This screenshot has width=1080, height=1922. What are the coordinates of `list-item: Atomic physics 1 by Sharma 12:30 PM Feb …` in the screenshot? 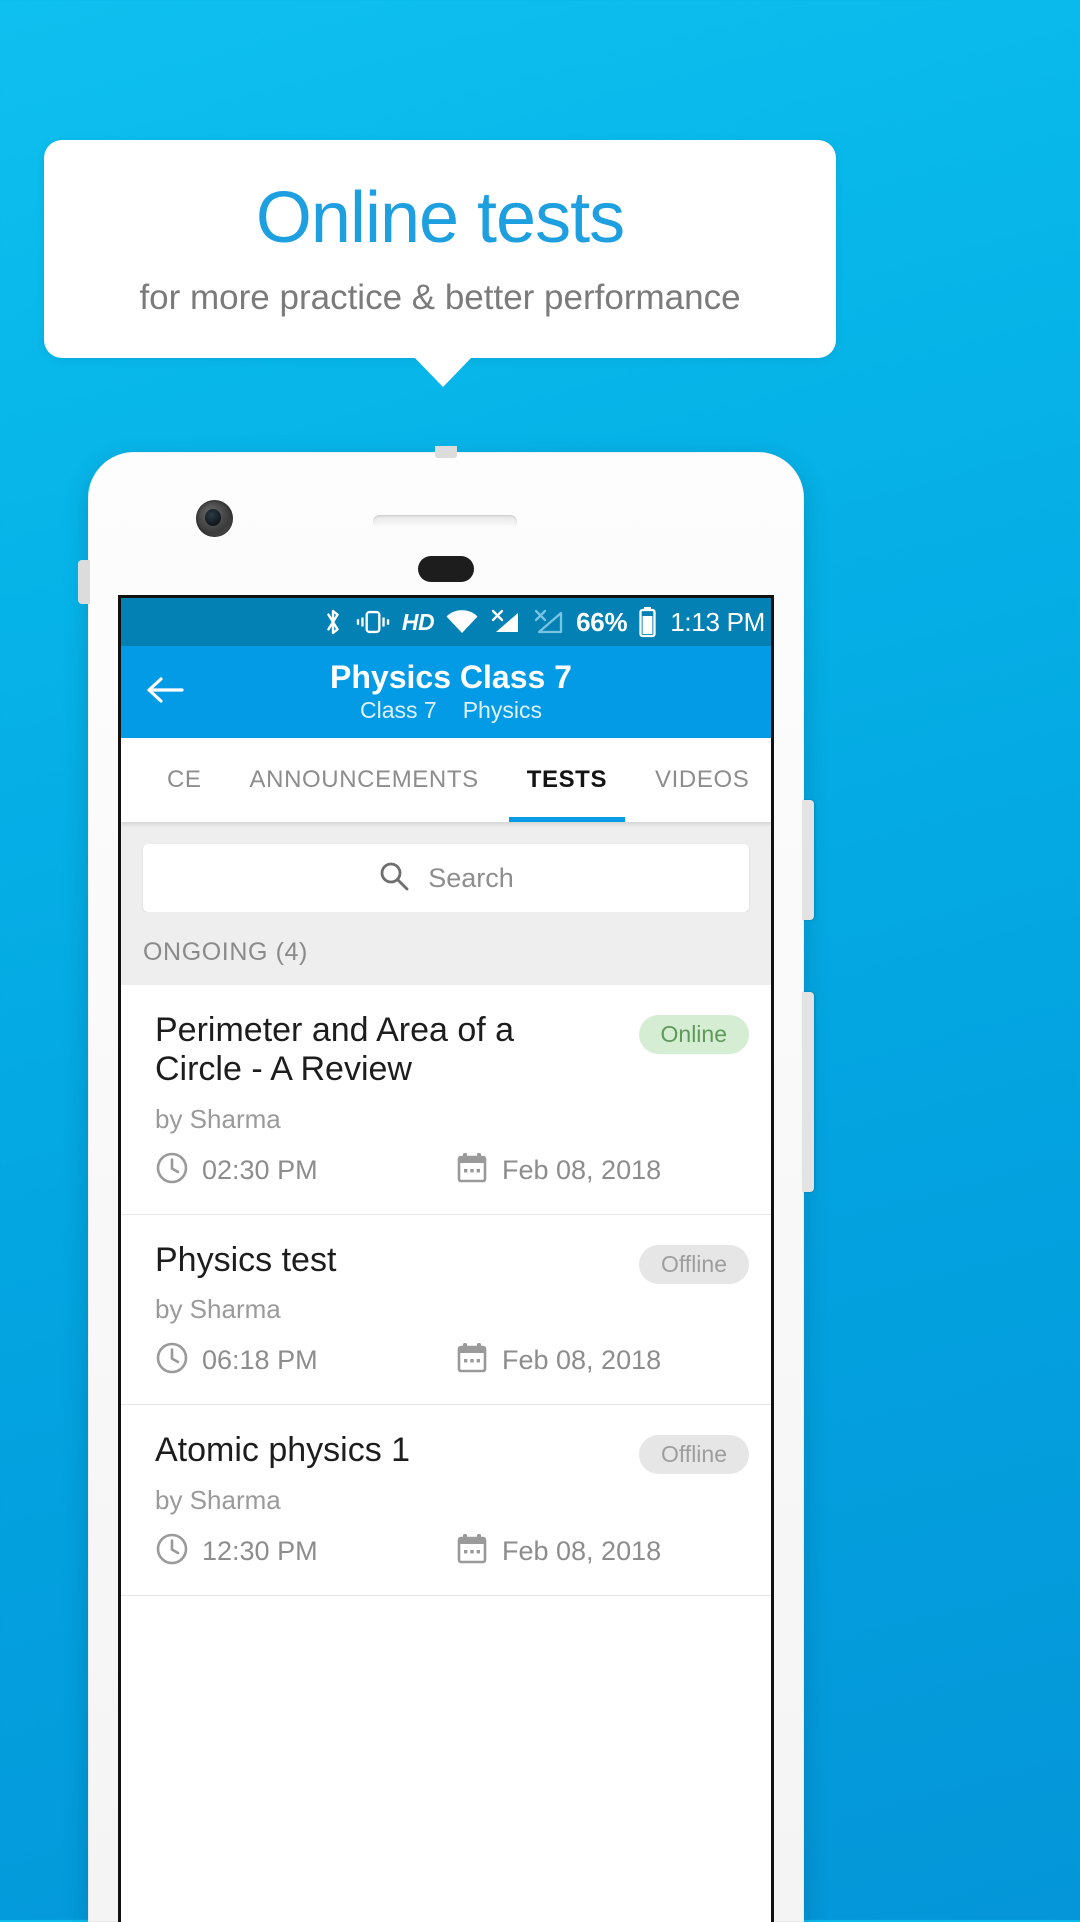 It's located at (446, 1500).